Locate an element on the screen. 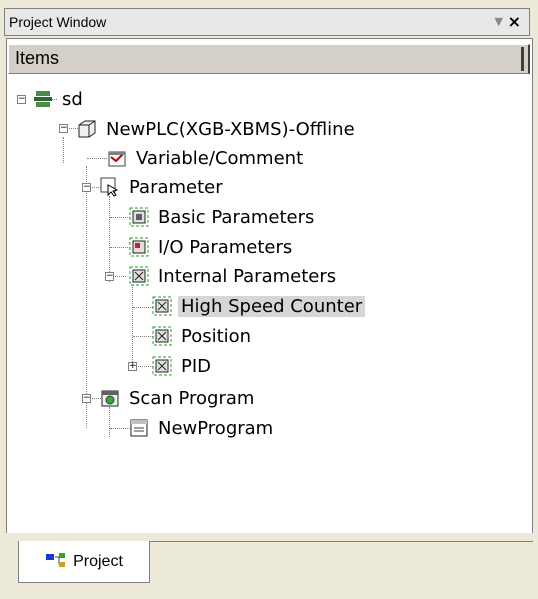 This screenshot has height=599, width=538. expander-internal: − is located at coordinates (109, 276).